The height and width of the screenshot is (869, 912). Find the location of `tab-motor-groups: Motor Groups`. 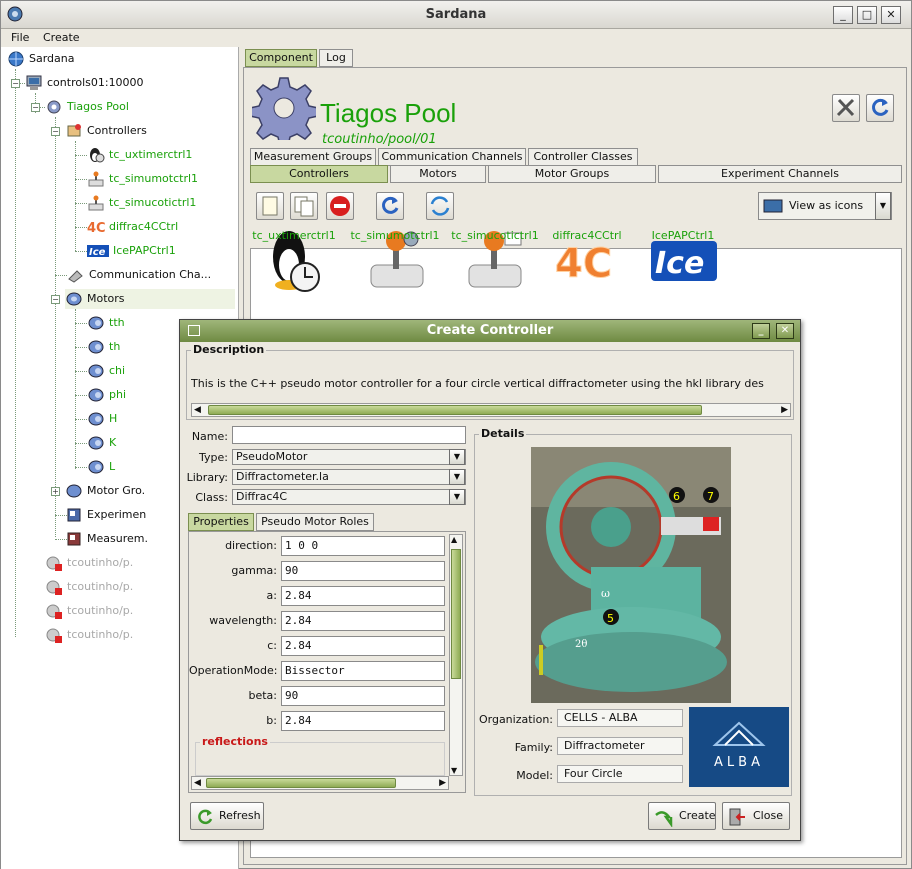

tab-motor-groups: Motor Groups is located at coordinates (572, 174).